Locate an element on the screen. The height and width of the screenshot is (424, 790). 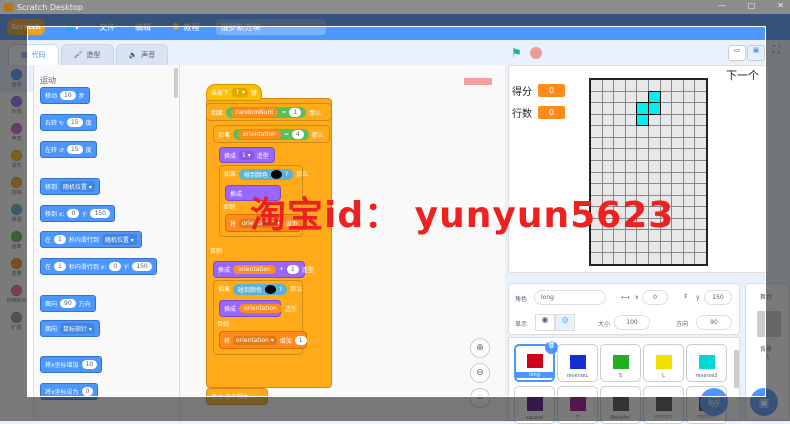
overlay-right is located at coordinates (778, 211).